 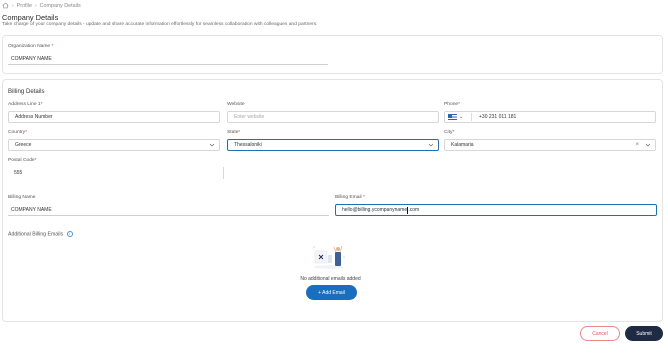 I want to click on postal-code-value: 555, so click(x=18, y=173).